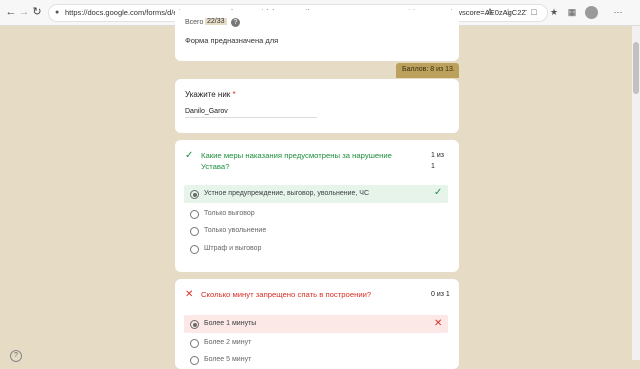 The image size is (640, 369). Describe the element at coordinates (235, 22) in the screenshot. I see `info-icon: ?` at that location.